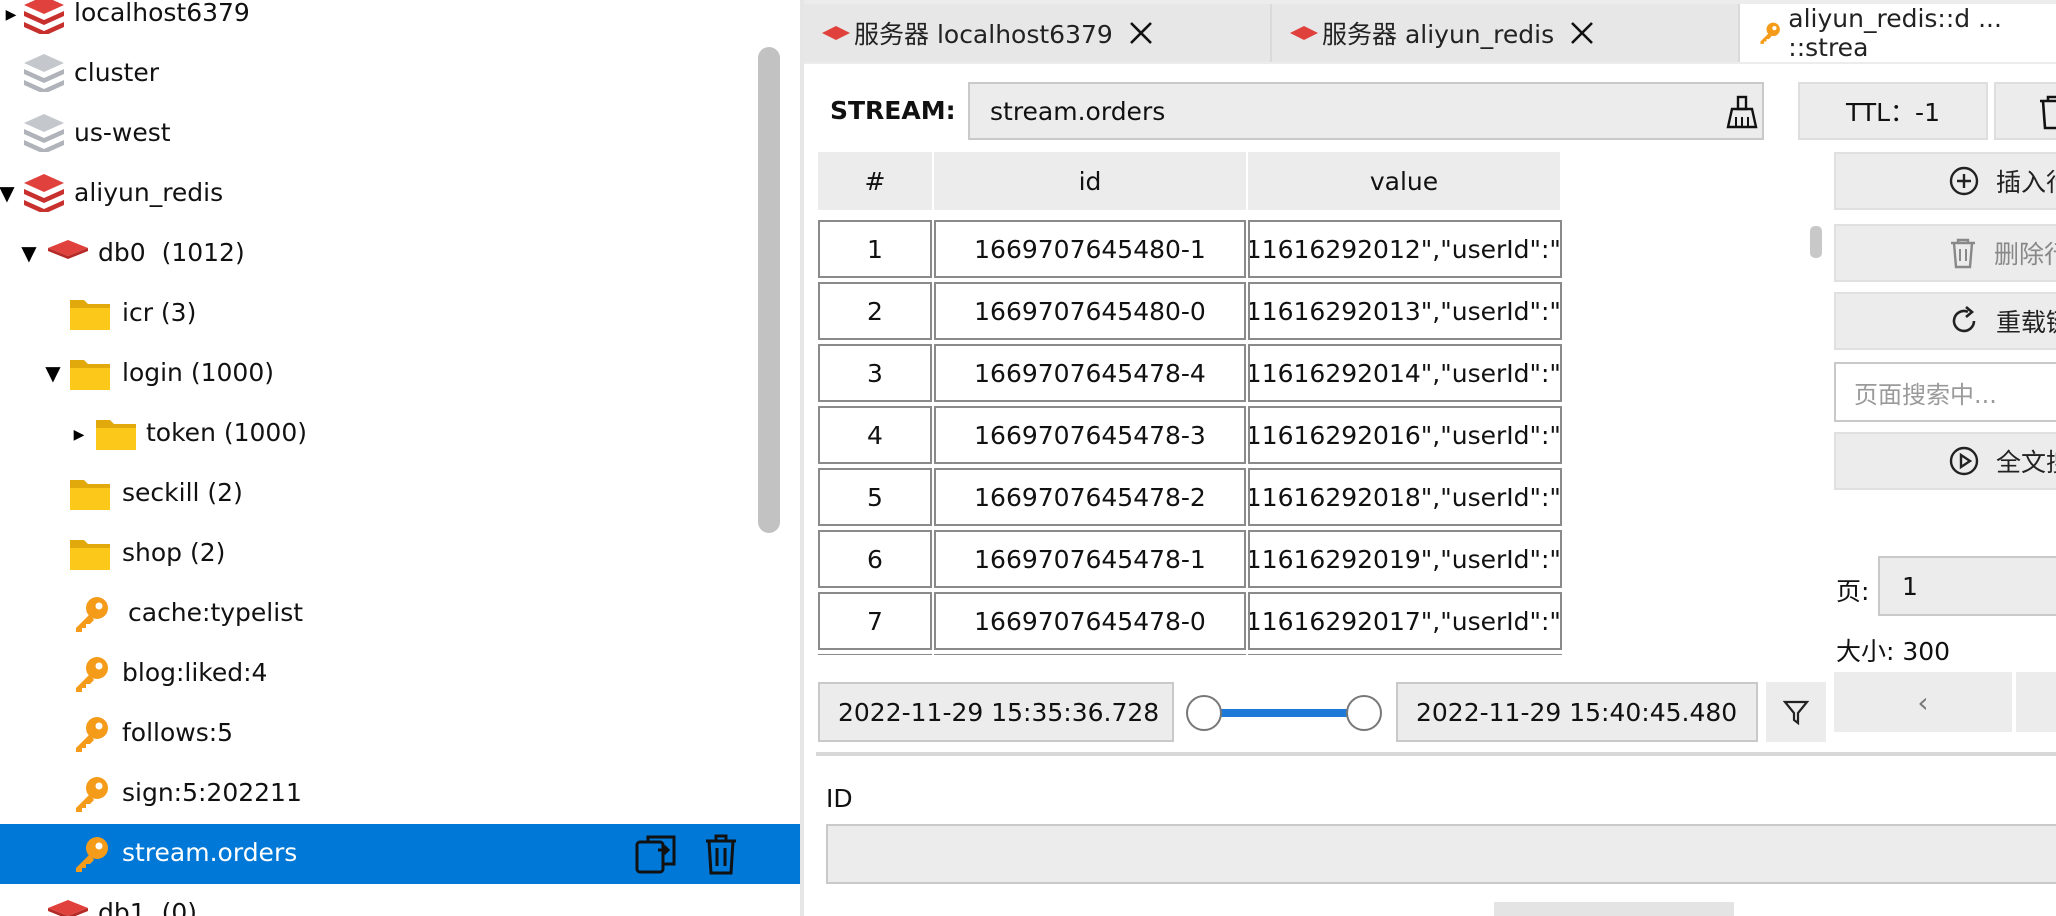 This screenshot has width=2056, height=916. I want to click on tab-label: aliyun_redis::d ... ::strea, so click(1895, 33).